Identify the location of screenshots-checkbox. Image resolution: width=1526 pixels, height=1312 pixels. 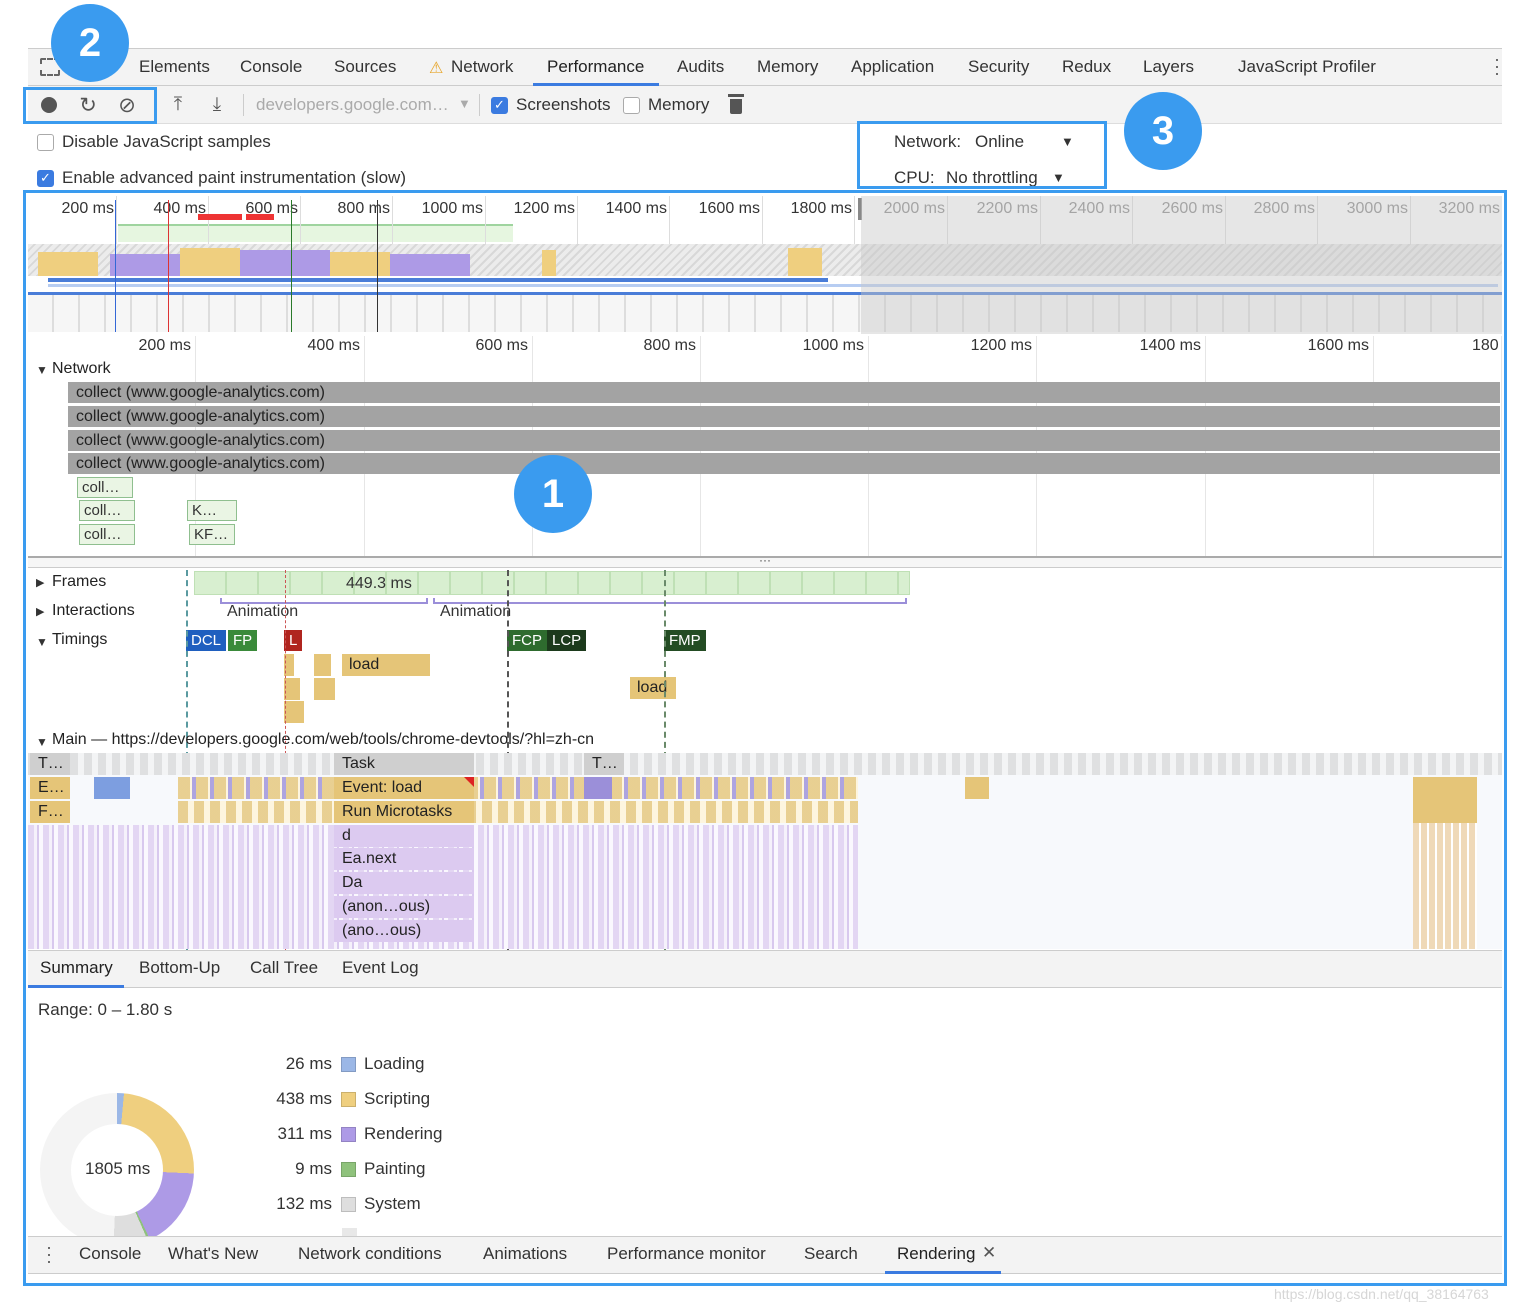
(499, 105).